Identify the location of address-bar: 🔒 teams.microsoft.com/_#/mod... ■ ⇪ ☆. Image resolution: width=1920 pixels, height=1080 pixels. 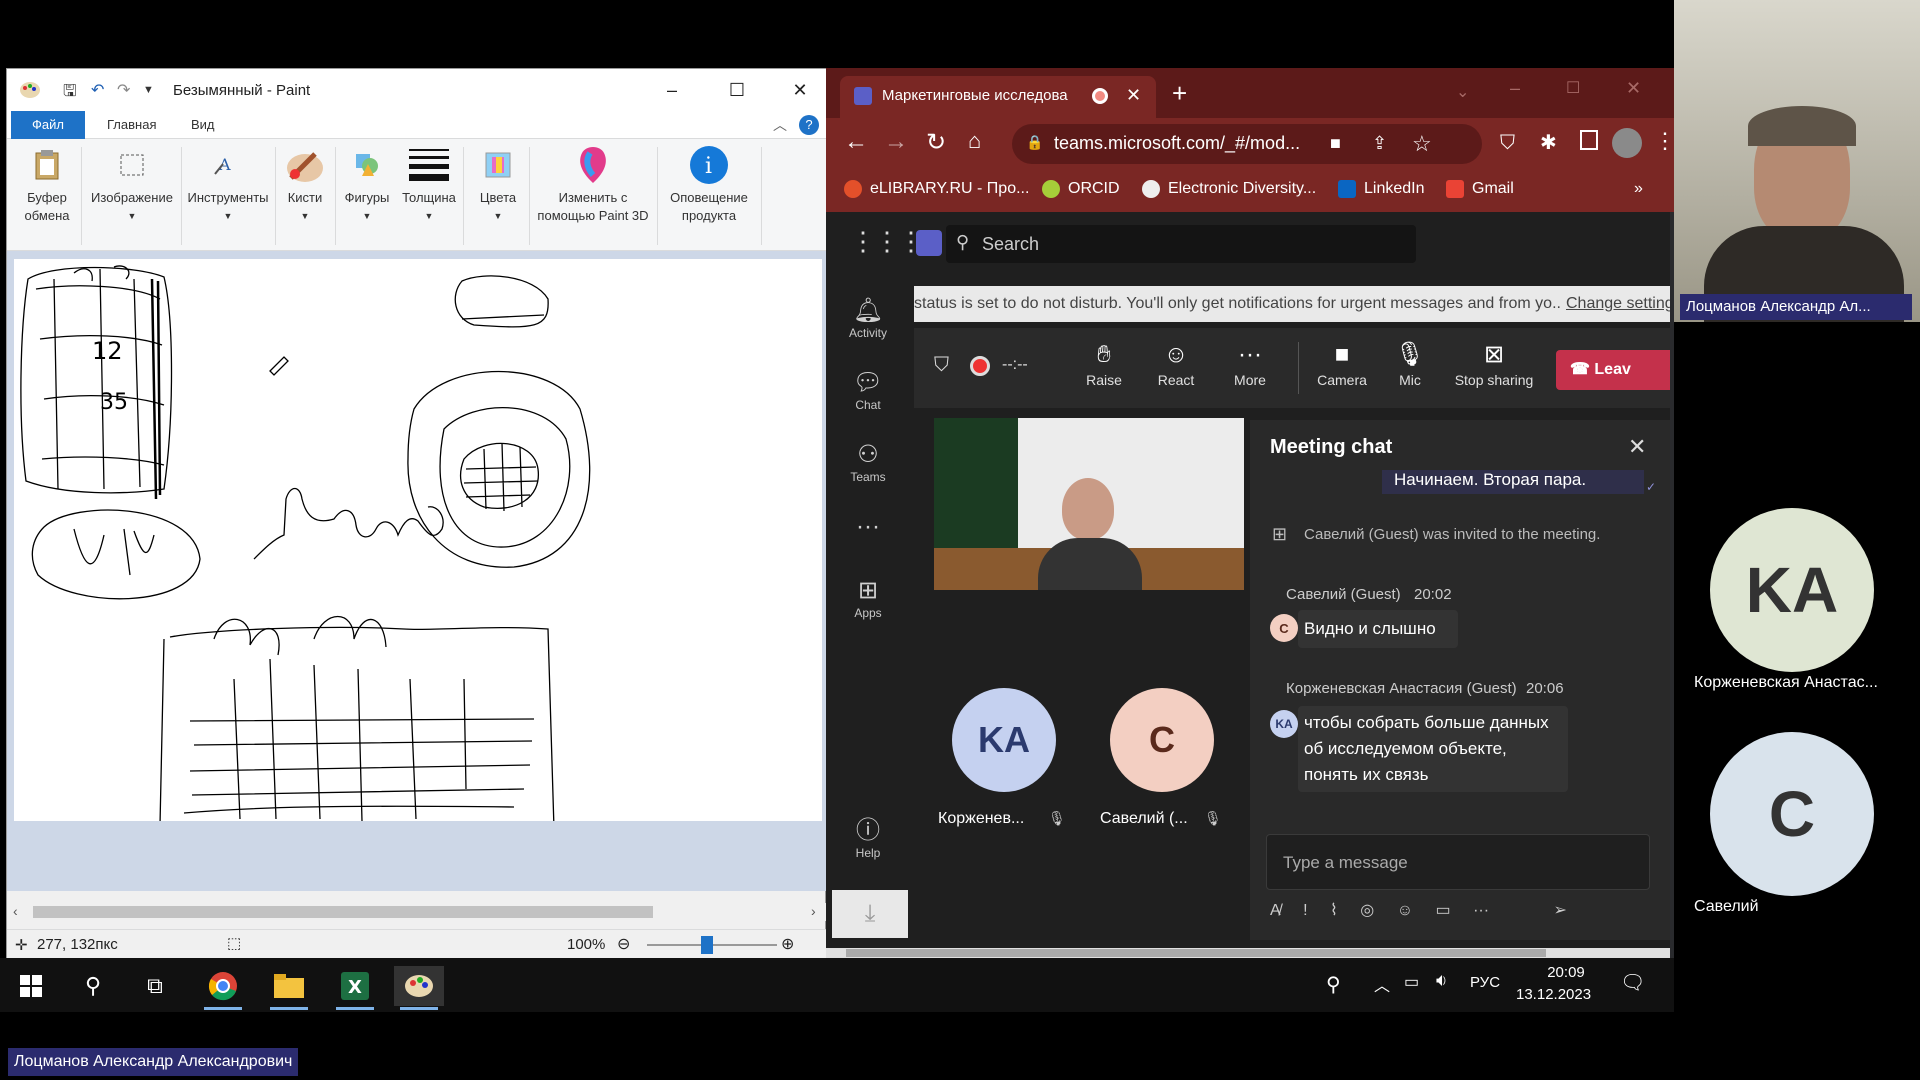
(1247, 144).